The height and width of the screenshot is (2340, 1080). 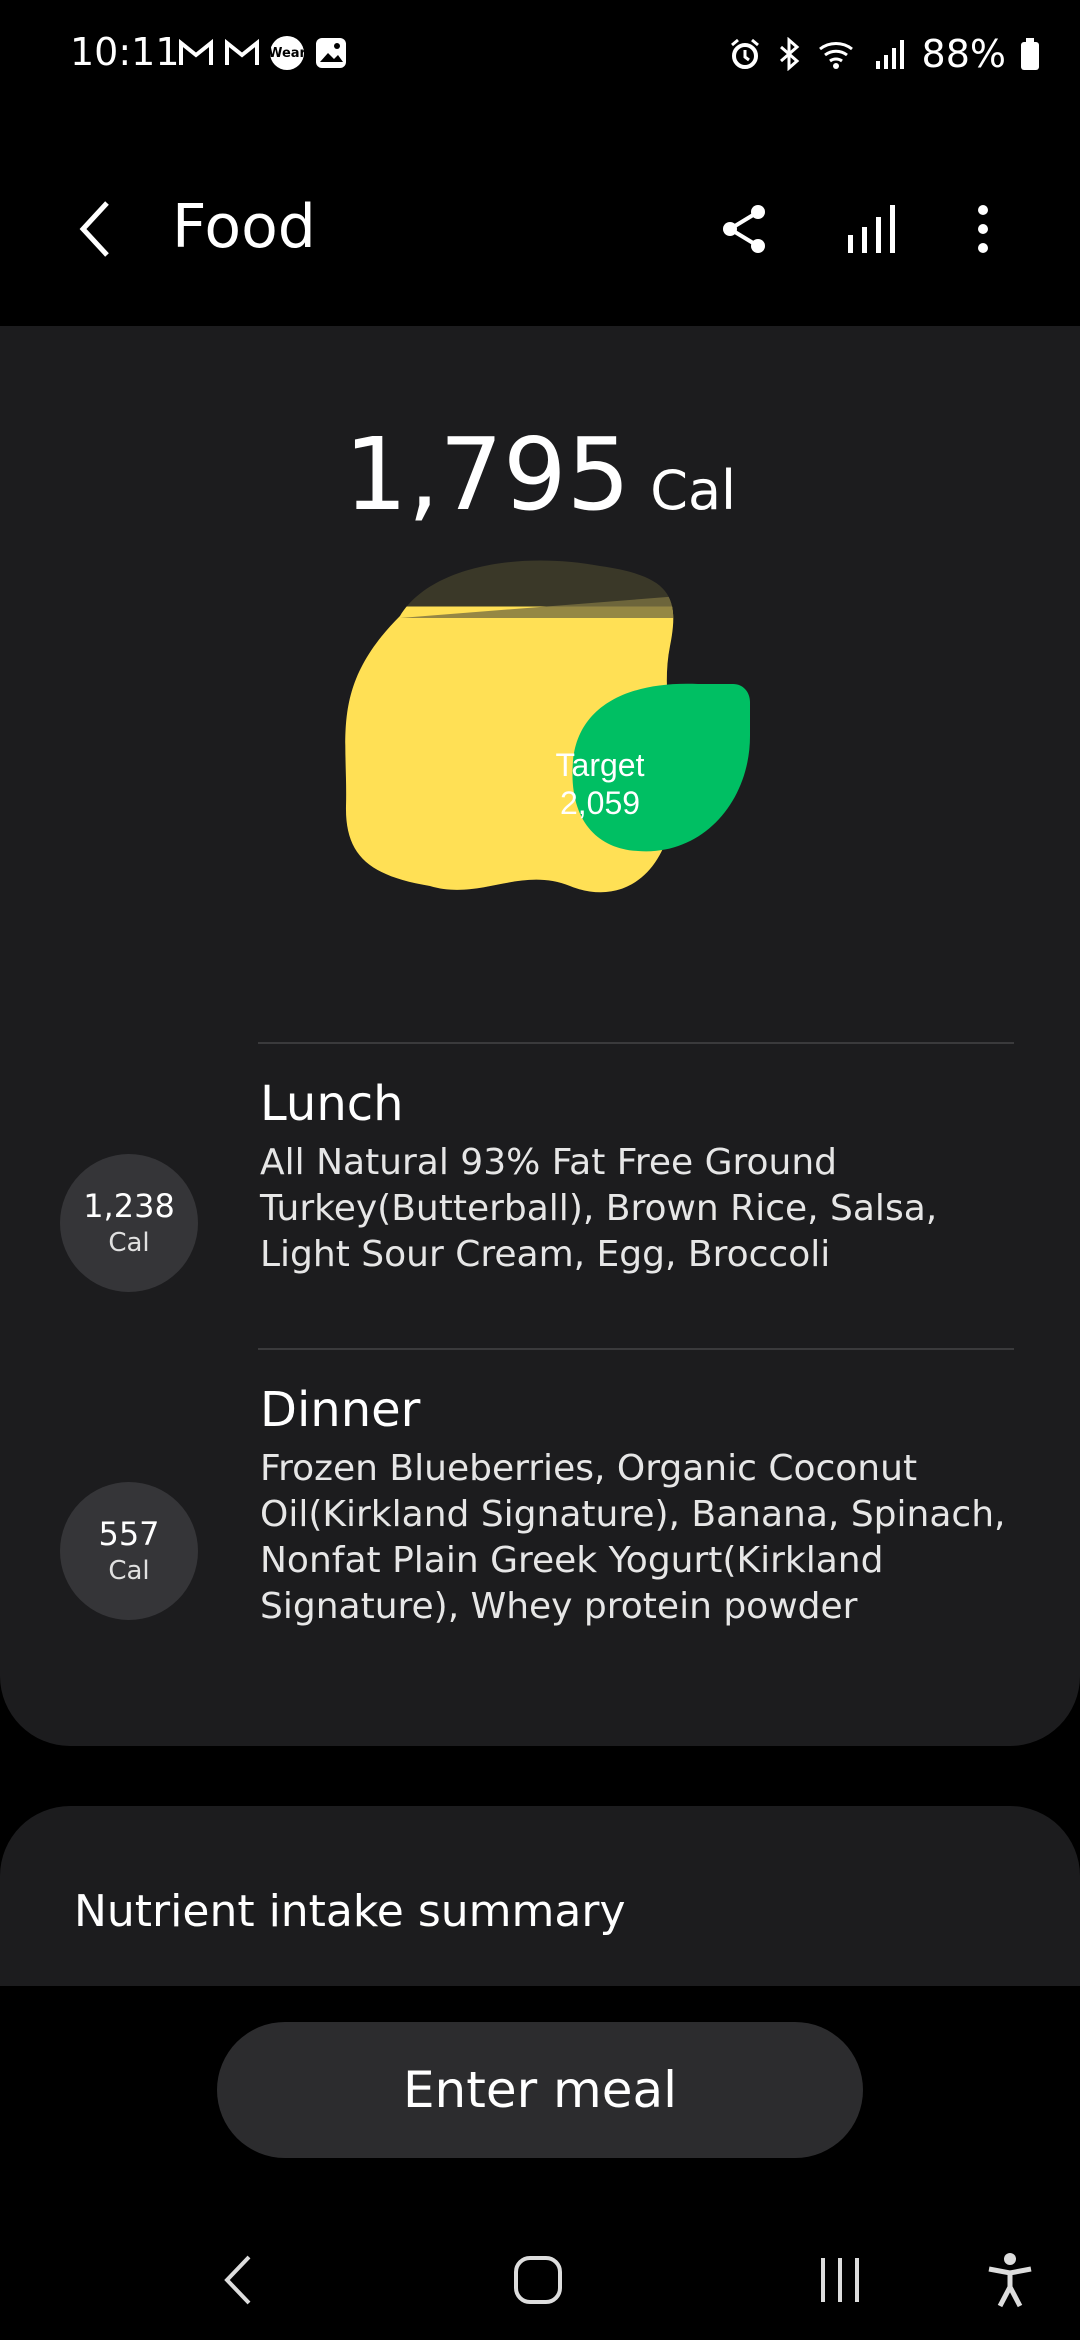 What do you see at coordinates (693, 490) in the screenshot?
I see `calorie-total-unit: Cal` at bounding box center [693, 490].